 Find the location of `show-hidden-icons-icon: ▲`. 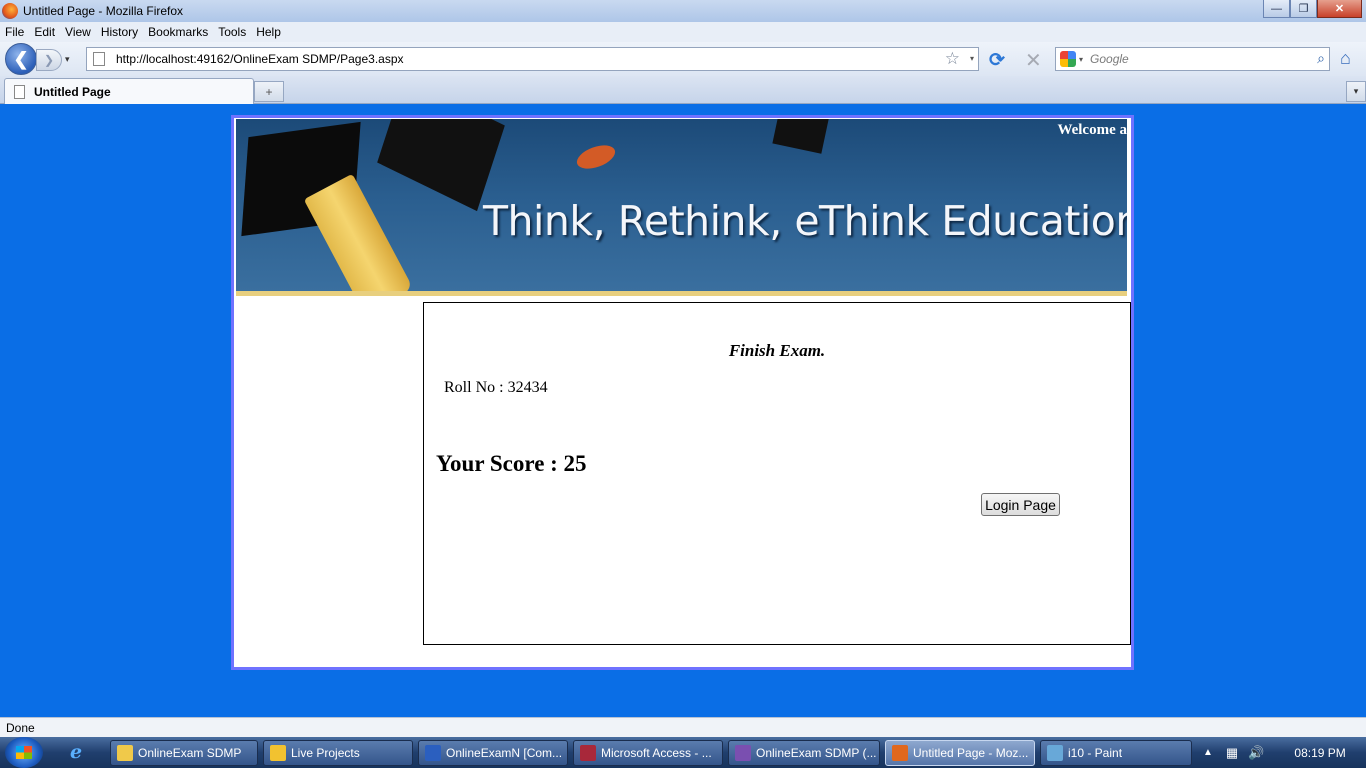

show-hidden-icons-icon: ▲ is located at coordinates (1208, 752).